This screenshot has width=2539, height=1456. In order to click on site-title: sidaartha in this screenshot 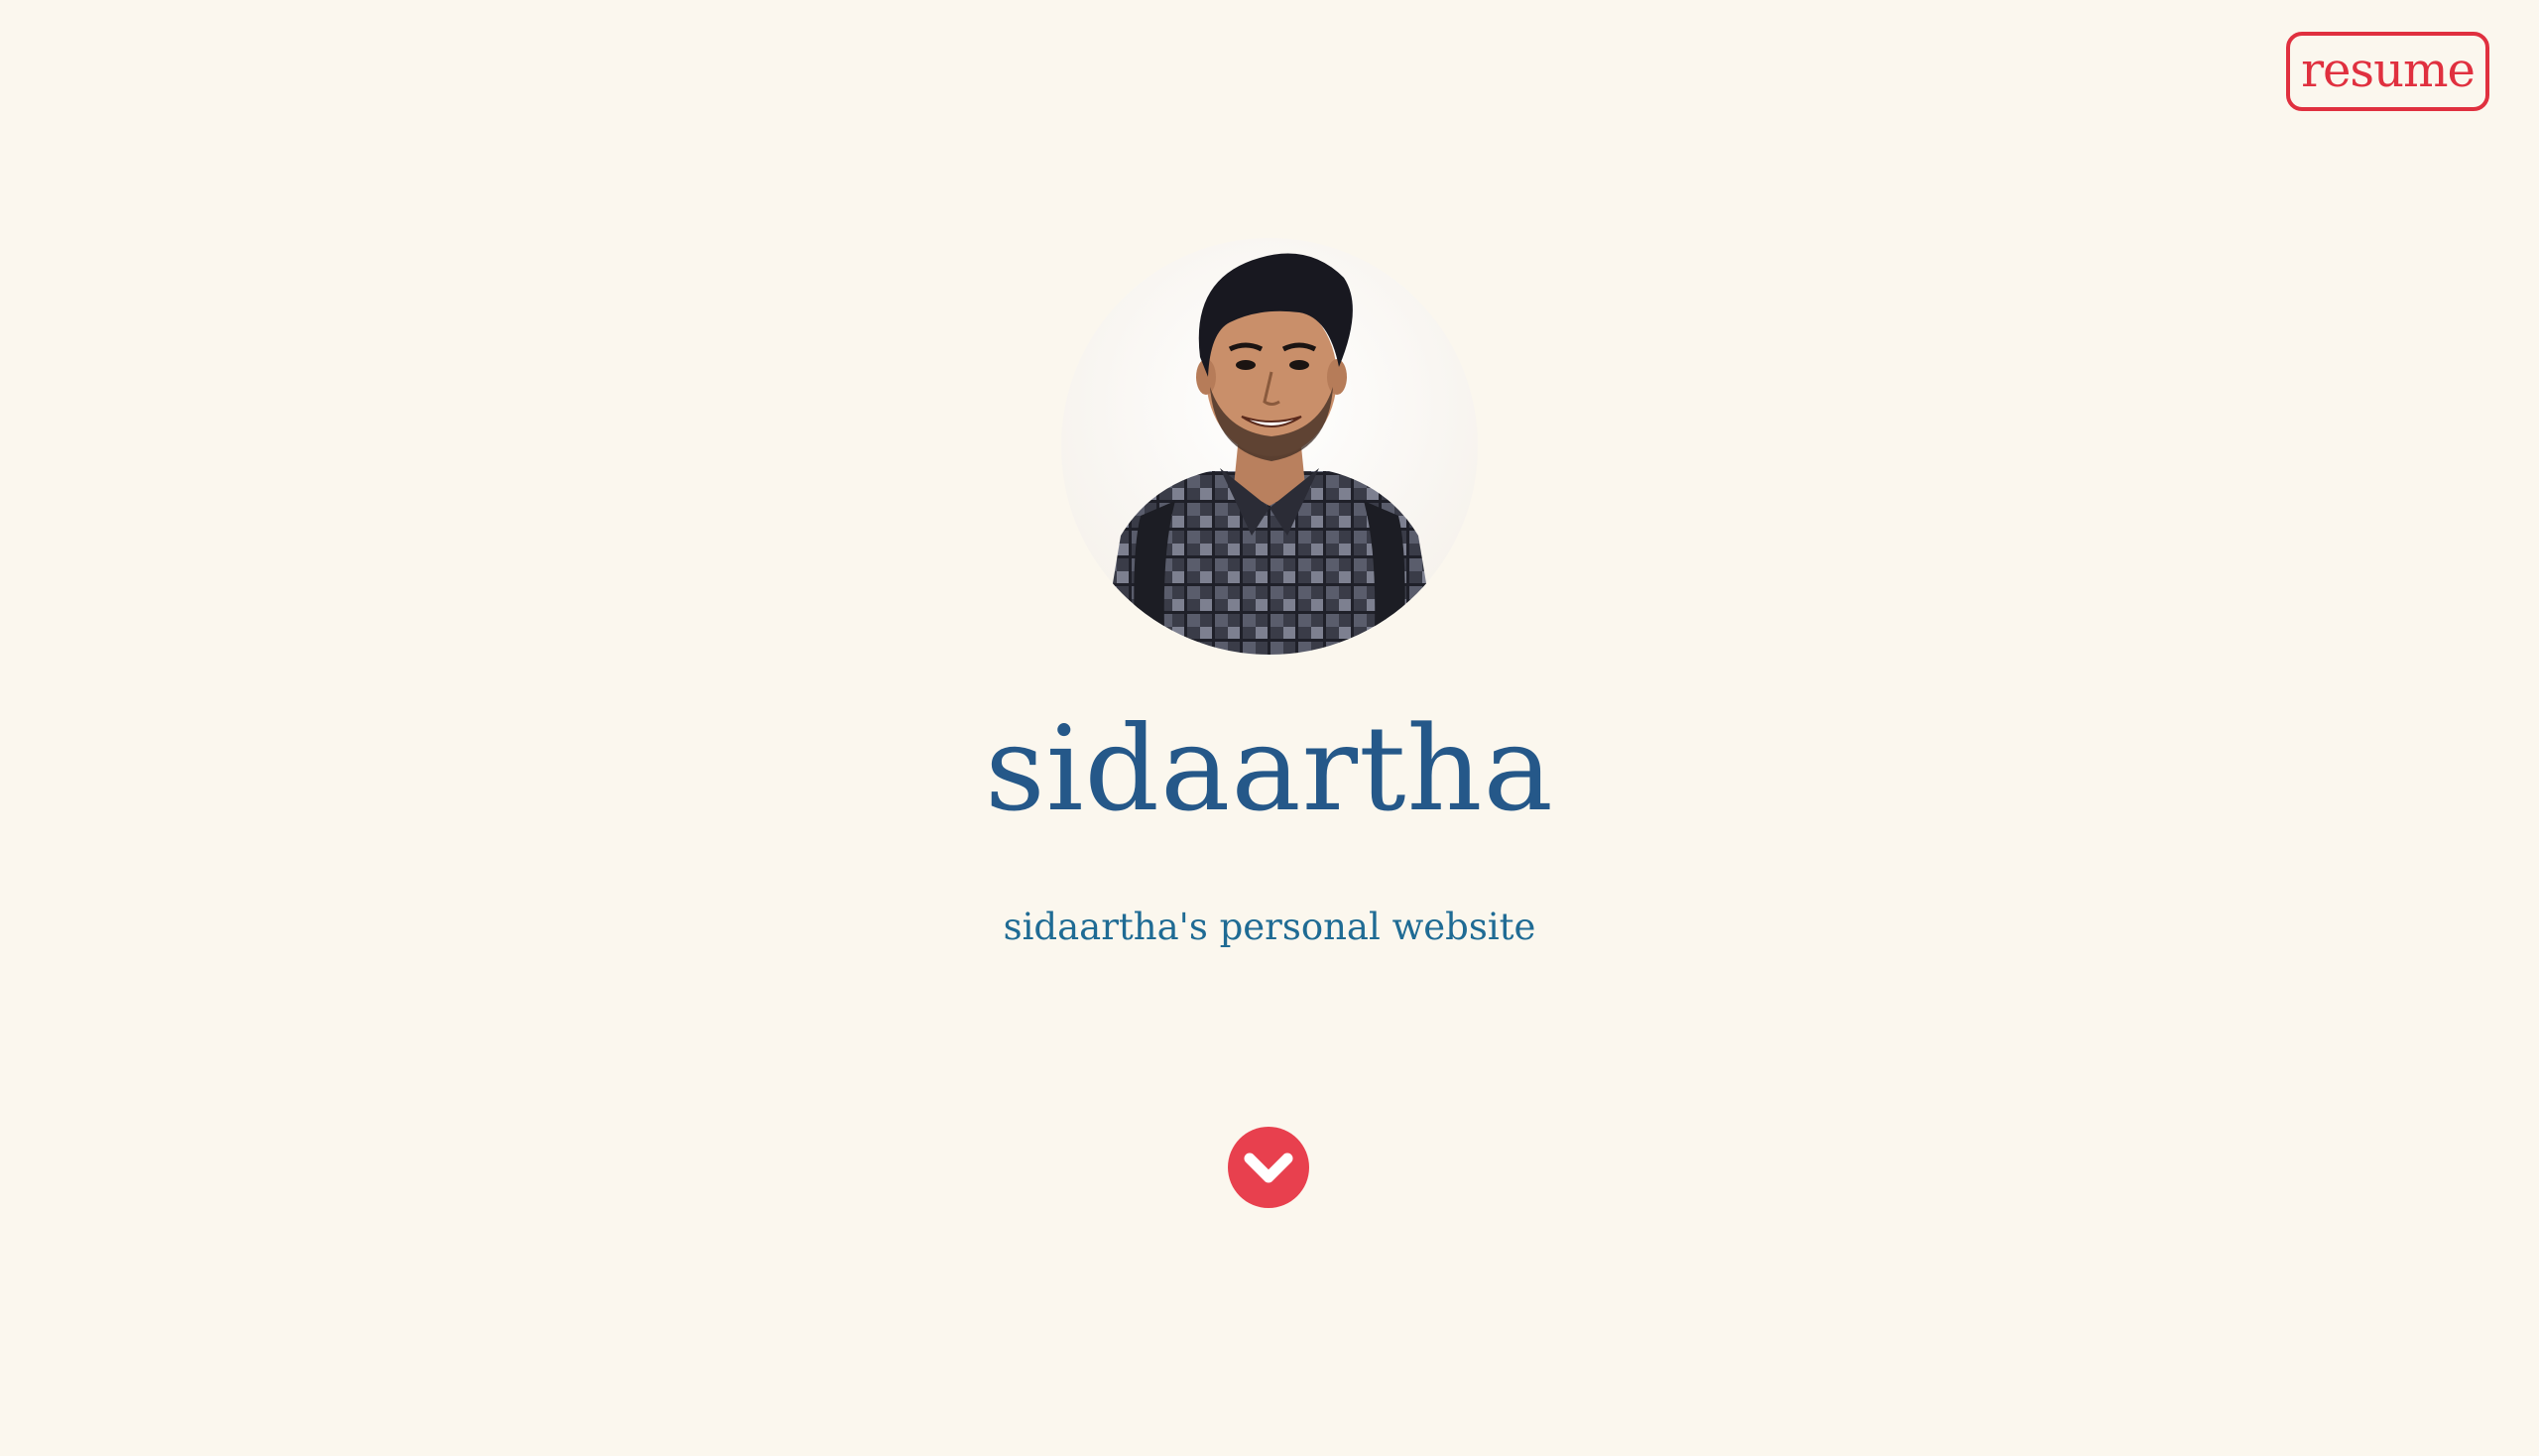, I will do `click(1269, 768)`.